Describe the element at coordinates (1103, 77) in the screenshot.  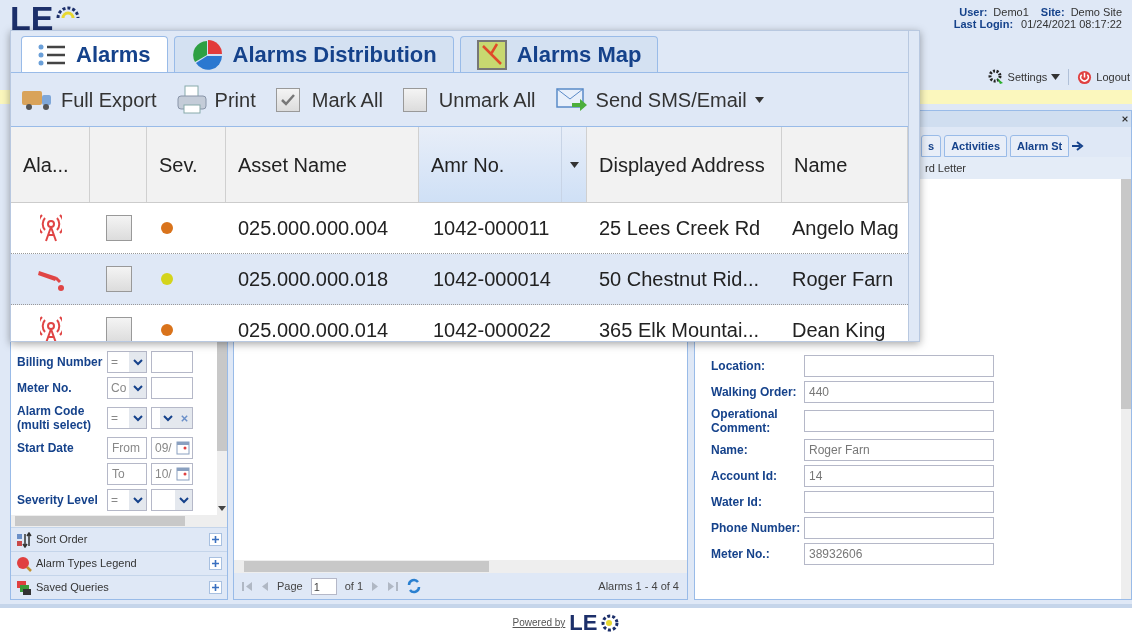
I see `logout-button: Logout` at that location.